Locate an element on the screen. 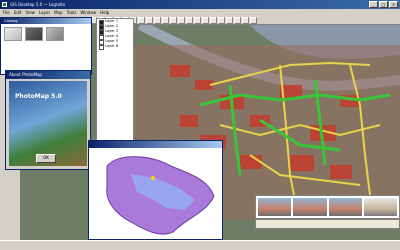 The image size is (400, 250). window-title: GIS Desktop 5.0 — Logroño is located at coordinates (37, 4).